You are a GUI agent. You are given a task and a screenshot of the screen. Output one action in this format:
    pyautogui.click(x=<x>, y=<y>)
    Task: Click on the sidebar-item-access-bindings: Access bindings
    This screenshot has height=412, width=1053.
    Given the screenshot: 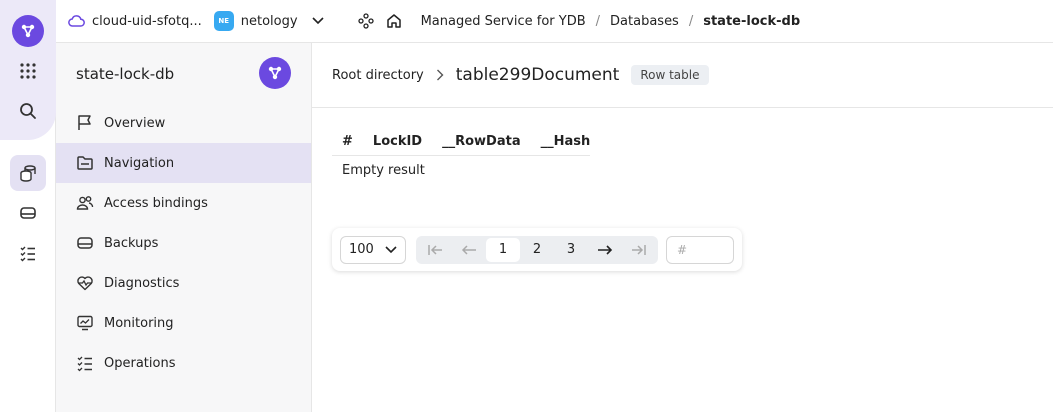 What is the action you would take?
    pyautogui.click(x=183, y=203)
    